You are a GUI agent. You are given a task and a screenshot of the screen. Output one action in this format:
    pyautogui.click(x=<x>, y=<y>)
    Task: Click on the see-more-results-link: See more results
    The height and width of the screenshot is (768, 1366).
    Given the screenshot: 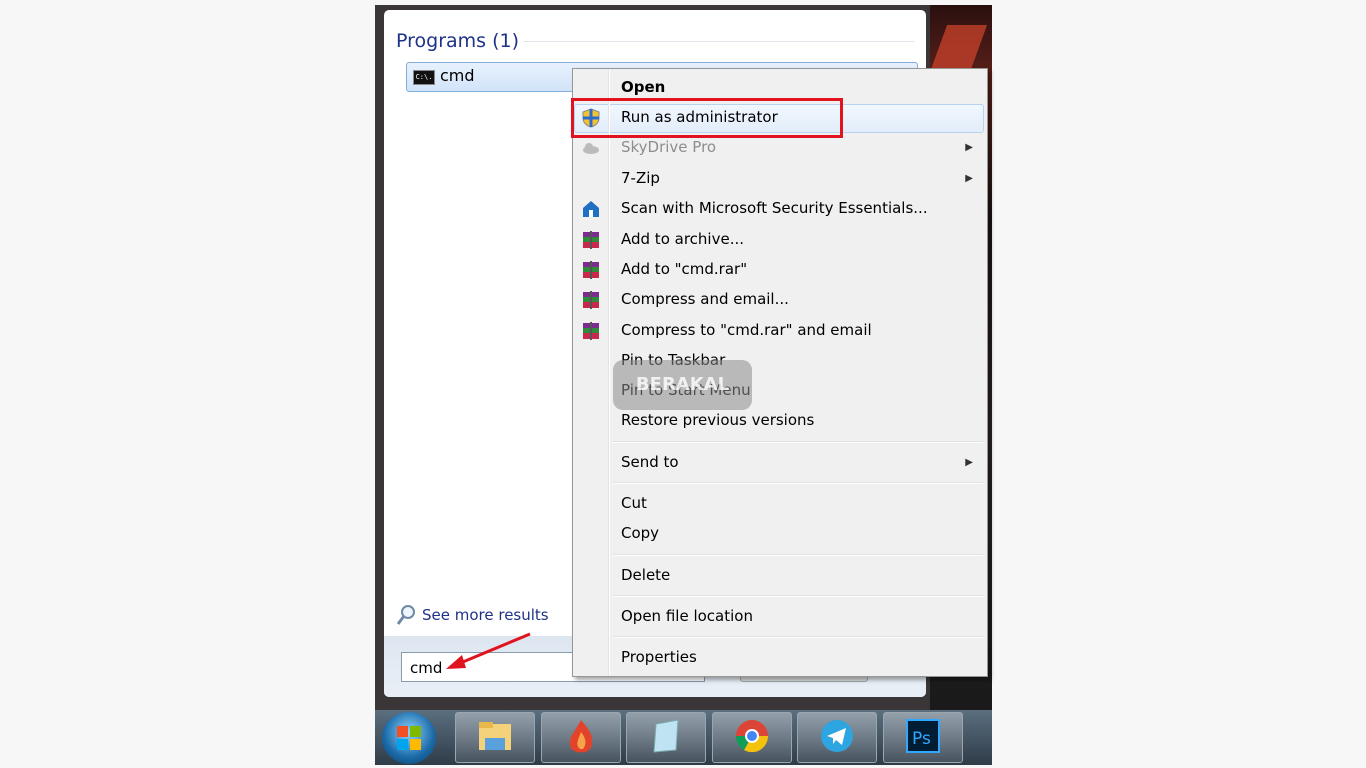 What is the action you would take?
    pyautogui.click(x=472, y=615)
    